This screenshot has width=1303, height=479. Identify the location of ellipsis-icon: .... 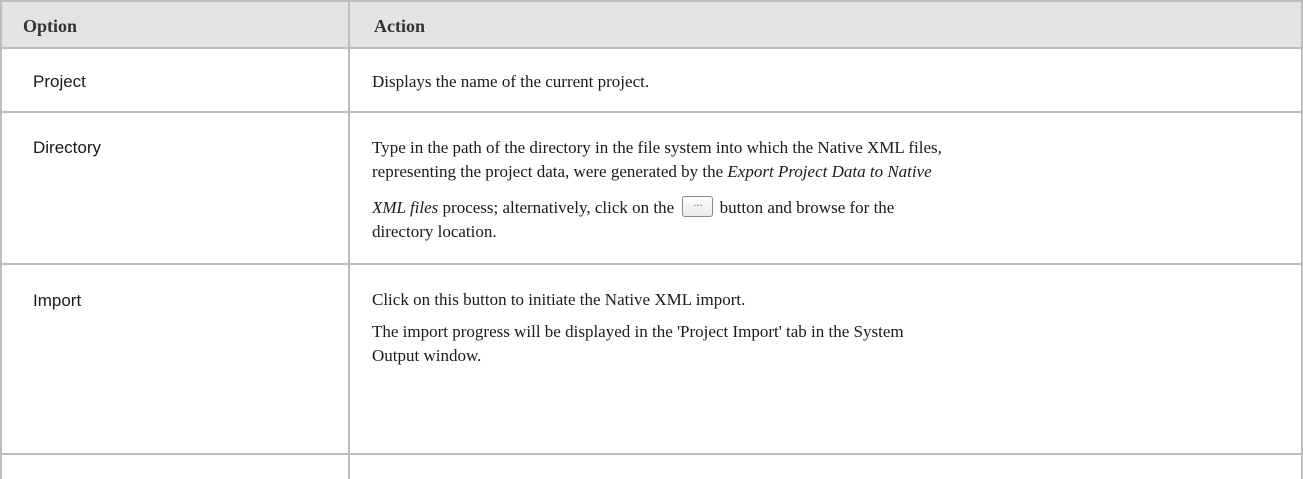
(698, 203).